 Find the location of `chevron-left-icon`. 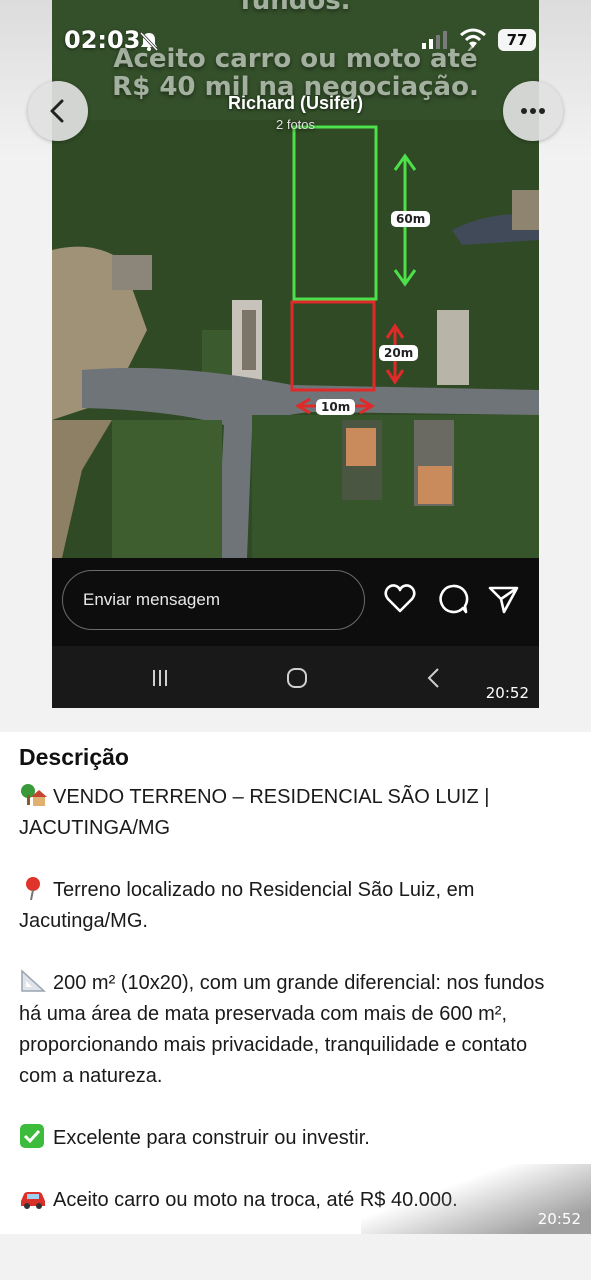

chevron-left-icon is located at coordinates (57, 111).